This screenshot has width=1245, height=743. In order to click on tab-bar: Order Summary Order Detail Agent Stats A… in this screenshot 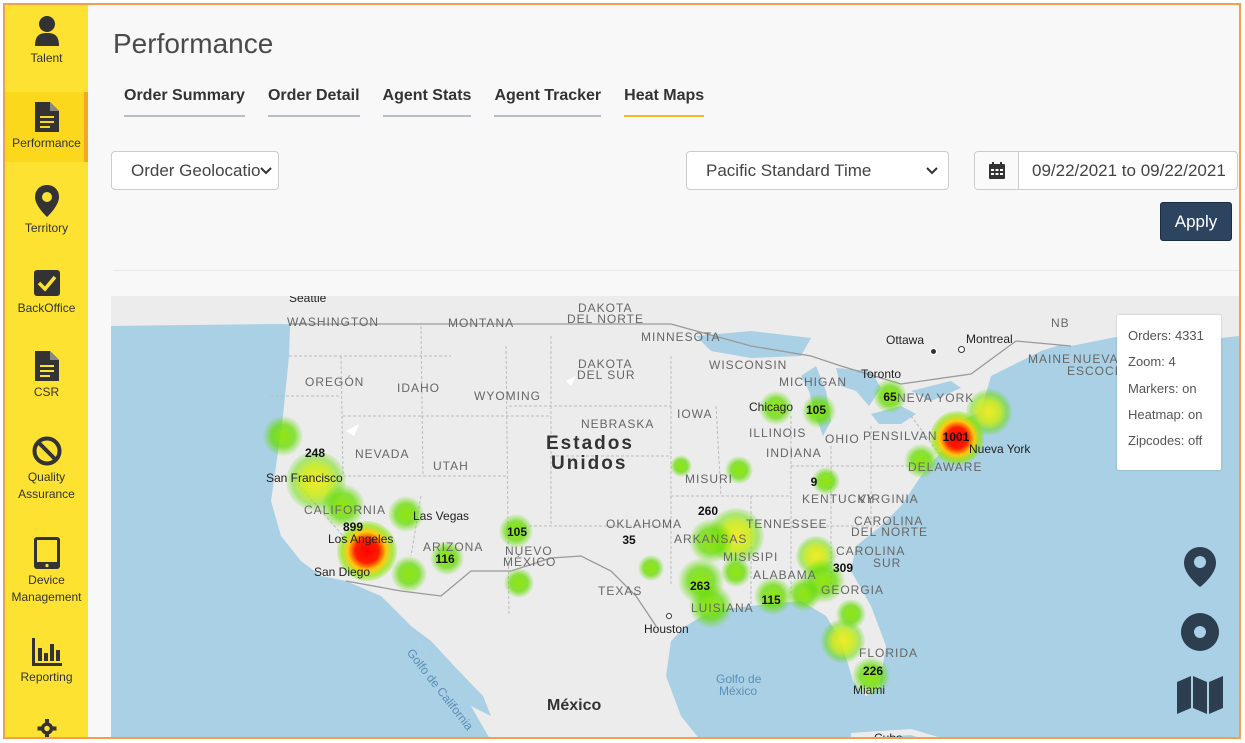, I will do `click(414, 102)`.